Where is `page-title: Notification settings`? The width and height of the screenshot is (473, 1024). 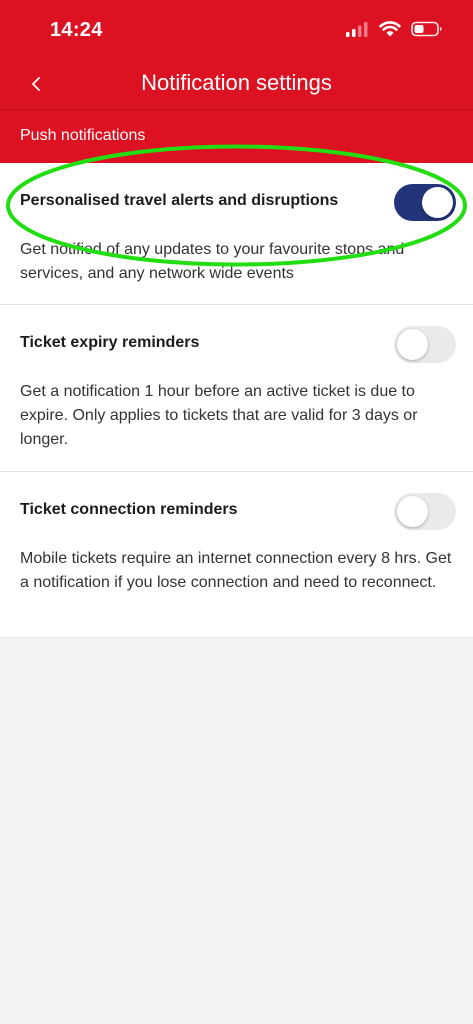 page-title: Notification settings is located at coordinates (236, 82).